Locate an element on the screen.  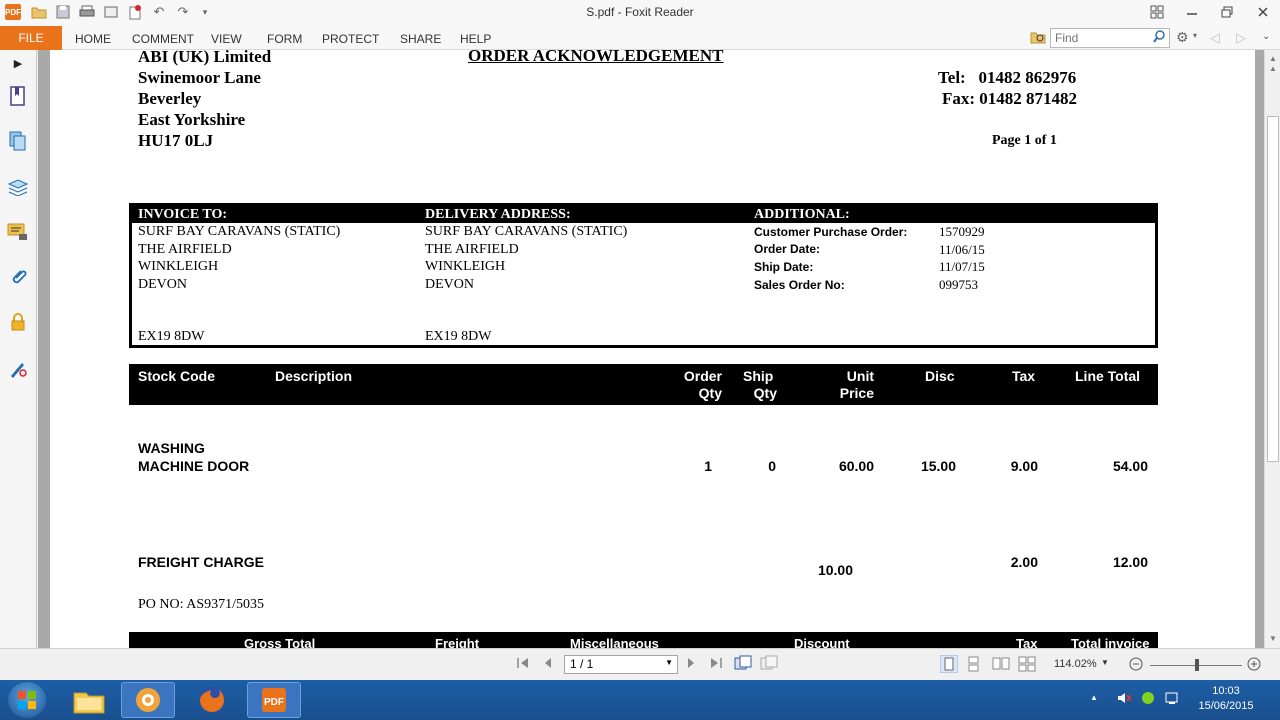
telephone: Tel: 01482 862976 is located at coordinates (1007, 77).